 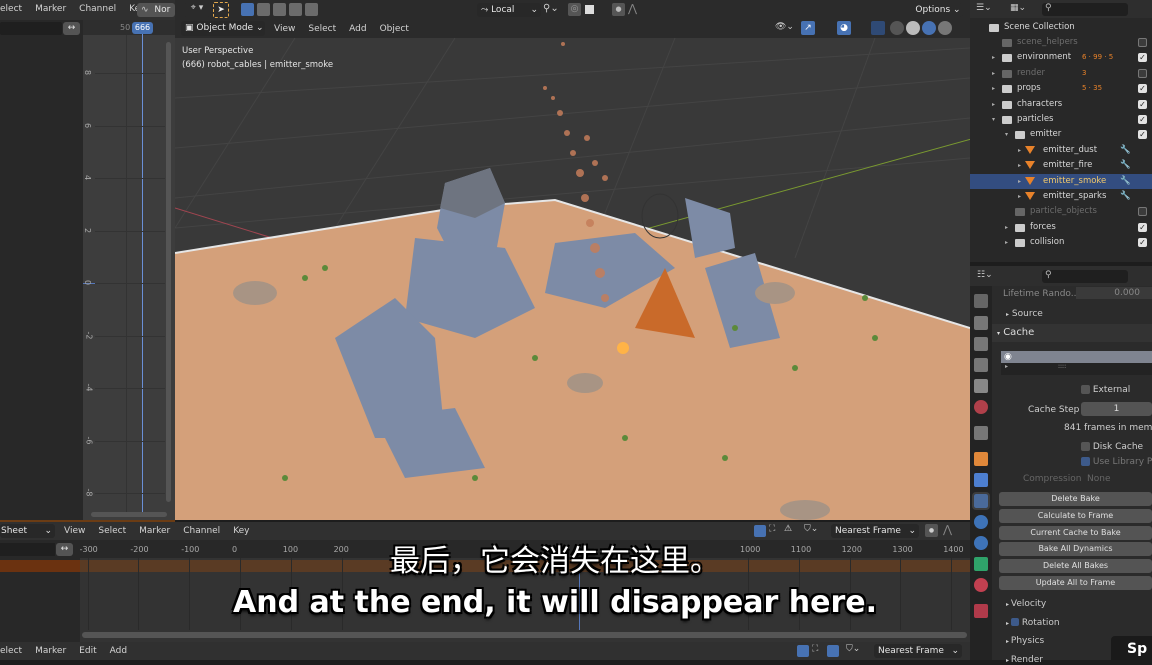 What do you see at coordinates (1075, 532) in the screenshot?
I see `current-cache-to-bake-button: Current Cache to Bake` at bounding box center [1075, 532].